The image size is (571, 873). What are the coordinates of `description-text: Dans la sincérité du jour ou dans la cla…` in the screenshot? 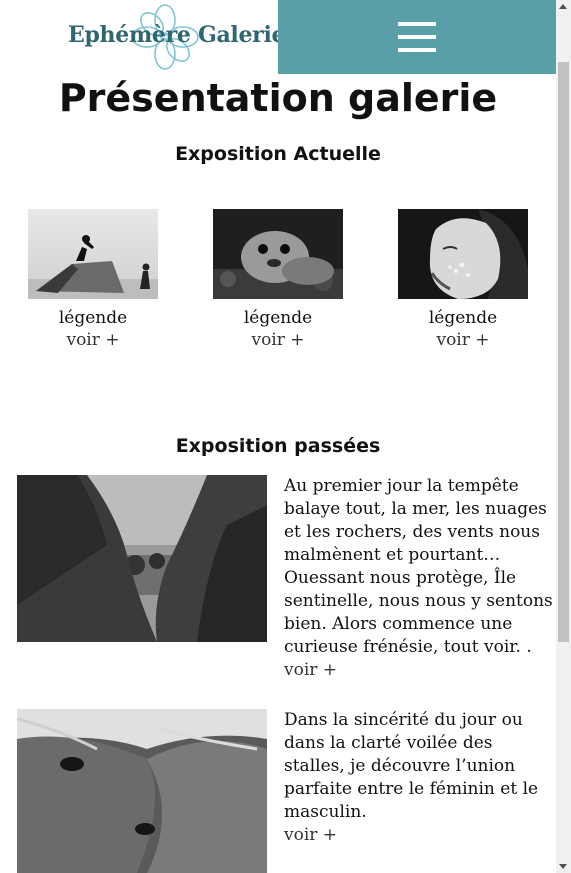 It's located at (411, 766).